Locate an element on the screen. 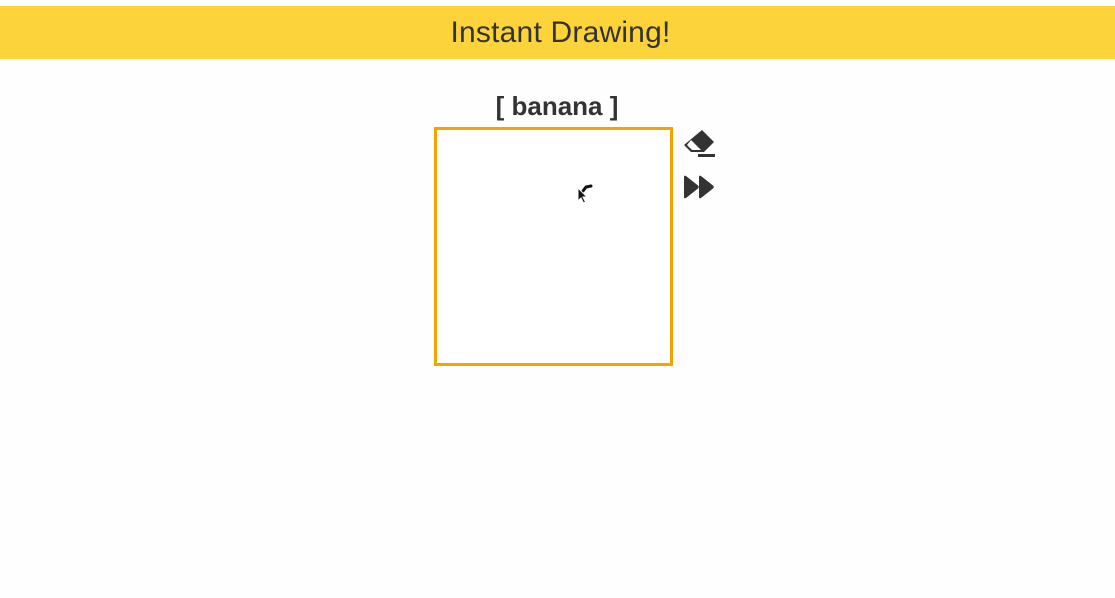 The image size is (1115, 598). eraser-icon is located at coordinates (699, 143).